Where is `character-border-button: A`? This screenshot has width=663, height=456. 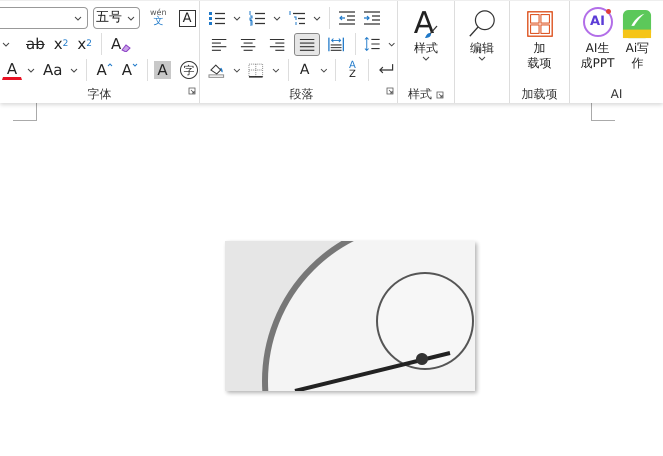
character-border-button: A is located at coordinates (187, 18).